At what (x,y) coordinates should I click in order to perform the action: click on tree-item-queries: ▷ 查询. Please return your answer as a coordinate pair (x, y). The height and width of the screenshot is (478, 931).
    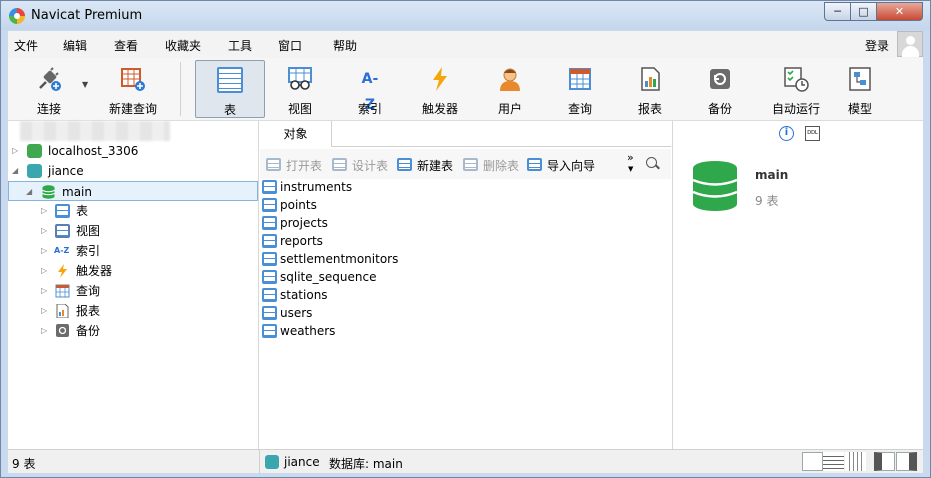
    Looking at the image, I should click on (133, 291).